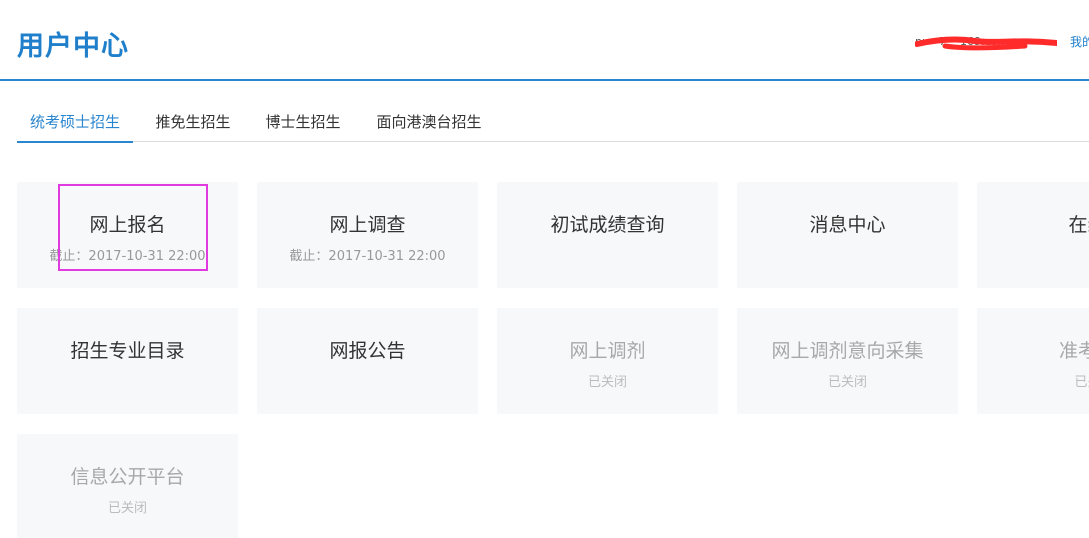 The height and width of the screenshot is (538, 1089). What do you see at coordinates (847, 225) in the screenshot?
I see `card-title: 消息中心` at bounding box center [847, 225].